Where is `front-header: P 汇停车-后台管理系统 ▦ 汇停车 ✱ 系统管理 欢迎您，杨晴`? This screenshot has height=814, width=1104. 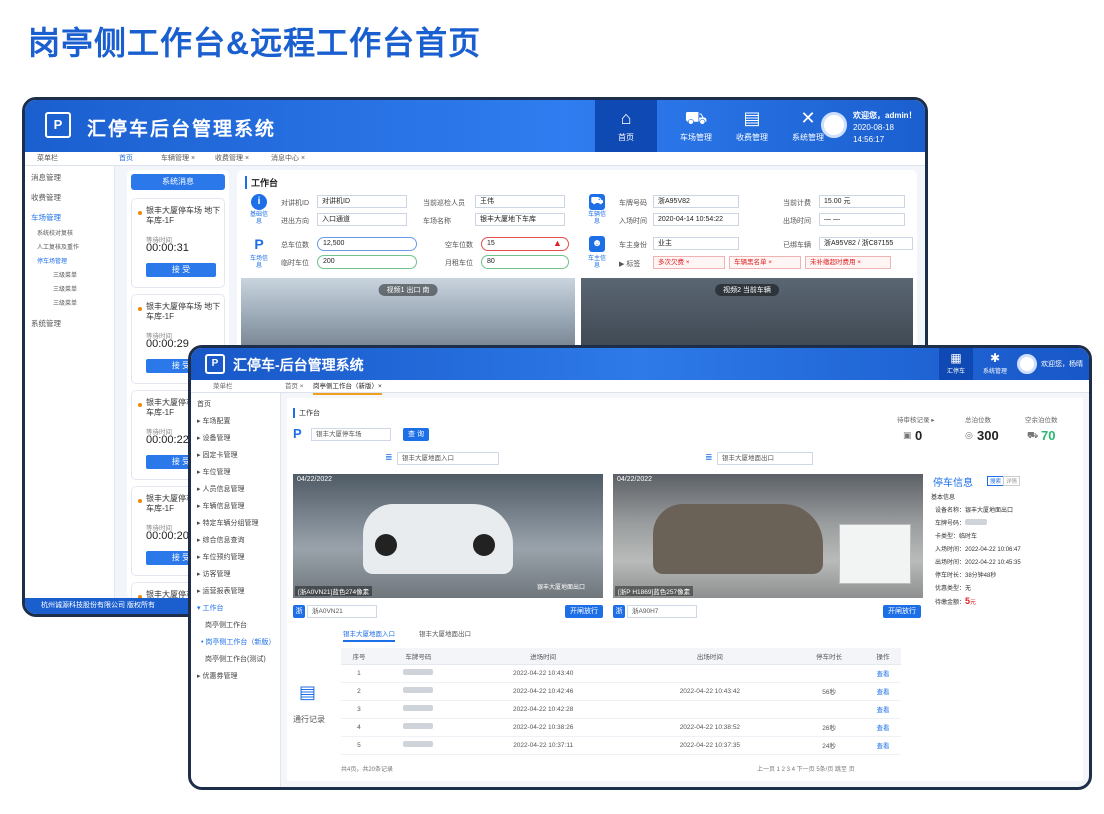 front-header: P 汇停车-后台管理系统 ▦ 汇停车 ✱ 系统管理 欢迎您，杨晴 is located at coordinates (640, 364).